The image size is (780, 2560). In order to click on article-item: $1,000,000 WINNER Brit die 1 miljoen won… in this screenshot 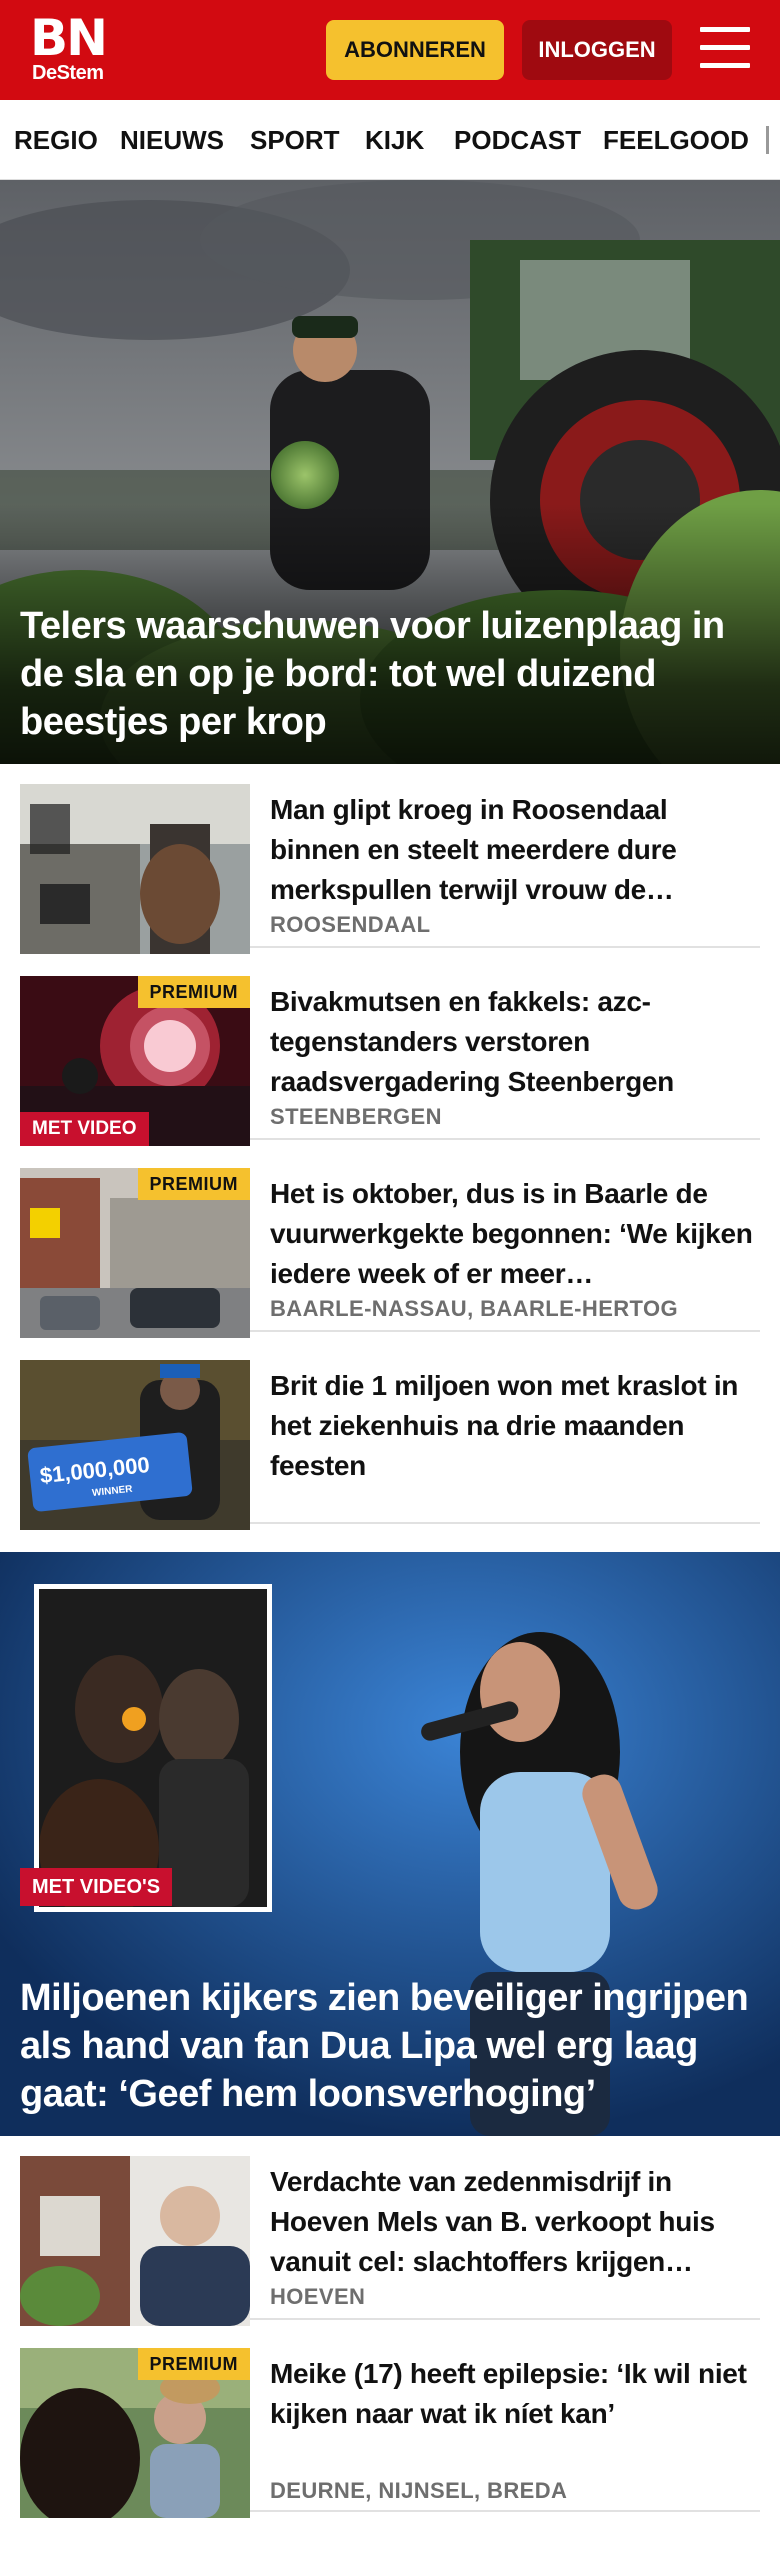, I will do `click(390, 1435)`.